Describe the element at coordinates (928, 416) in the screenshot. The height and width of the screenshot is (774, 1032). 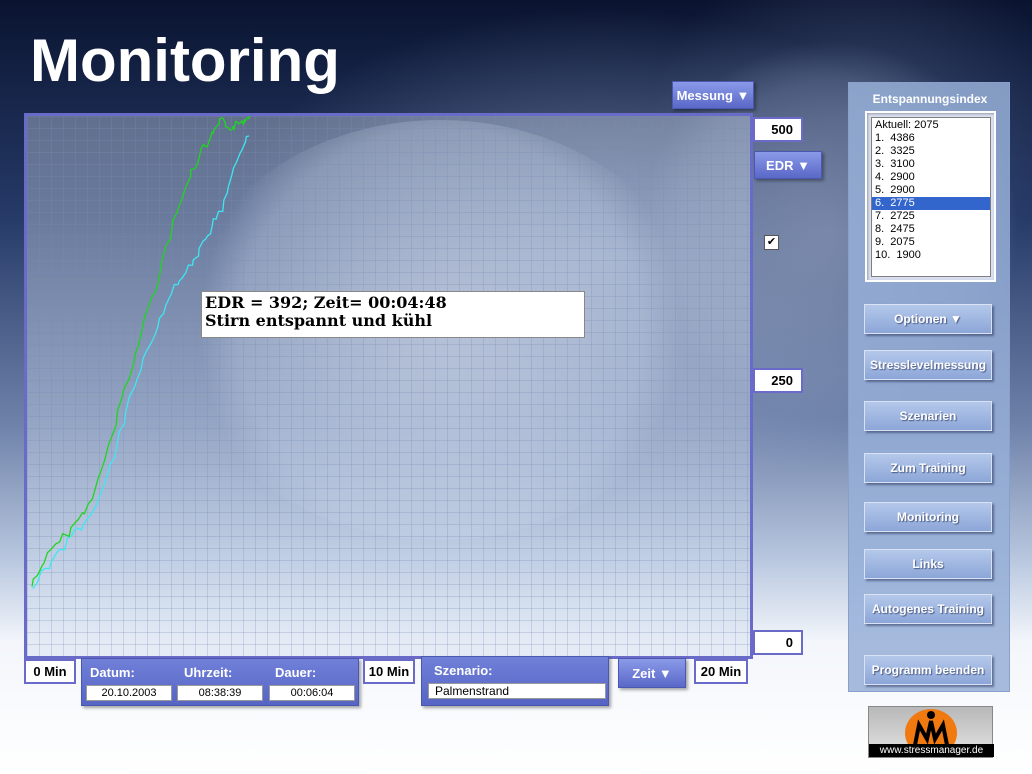
I see `szenarien-button: Szenarien` at that location.